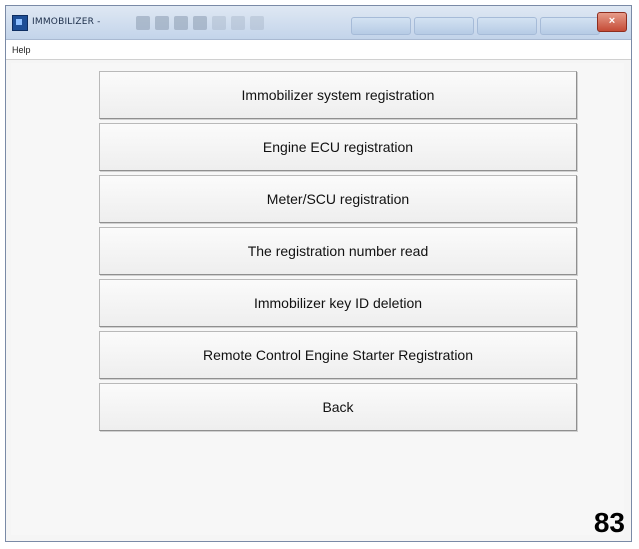 The height and width of the screenshot is (549, 639). What do you see at coordinates (318, 50) in the screenshot?
I see `menu-bar: Help` at bounding box center [318, 50].